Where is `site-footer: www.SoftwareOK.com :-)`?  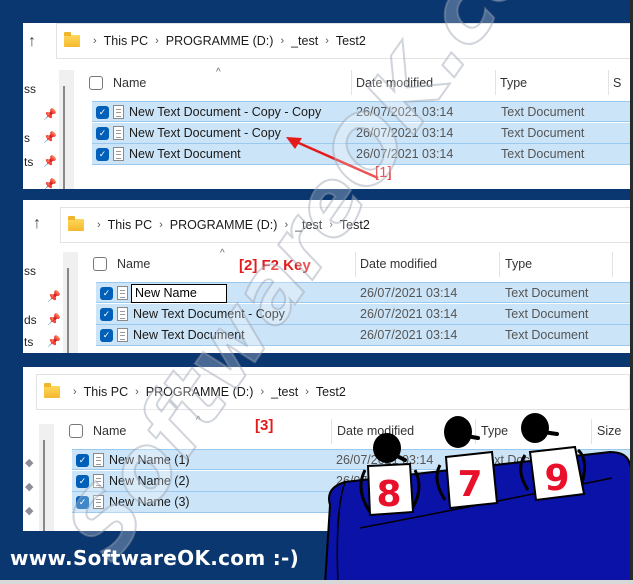
site-footer: www.SoftwareOK.com :-) is located at coordinates (154, 558).